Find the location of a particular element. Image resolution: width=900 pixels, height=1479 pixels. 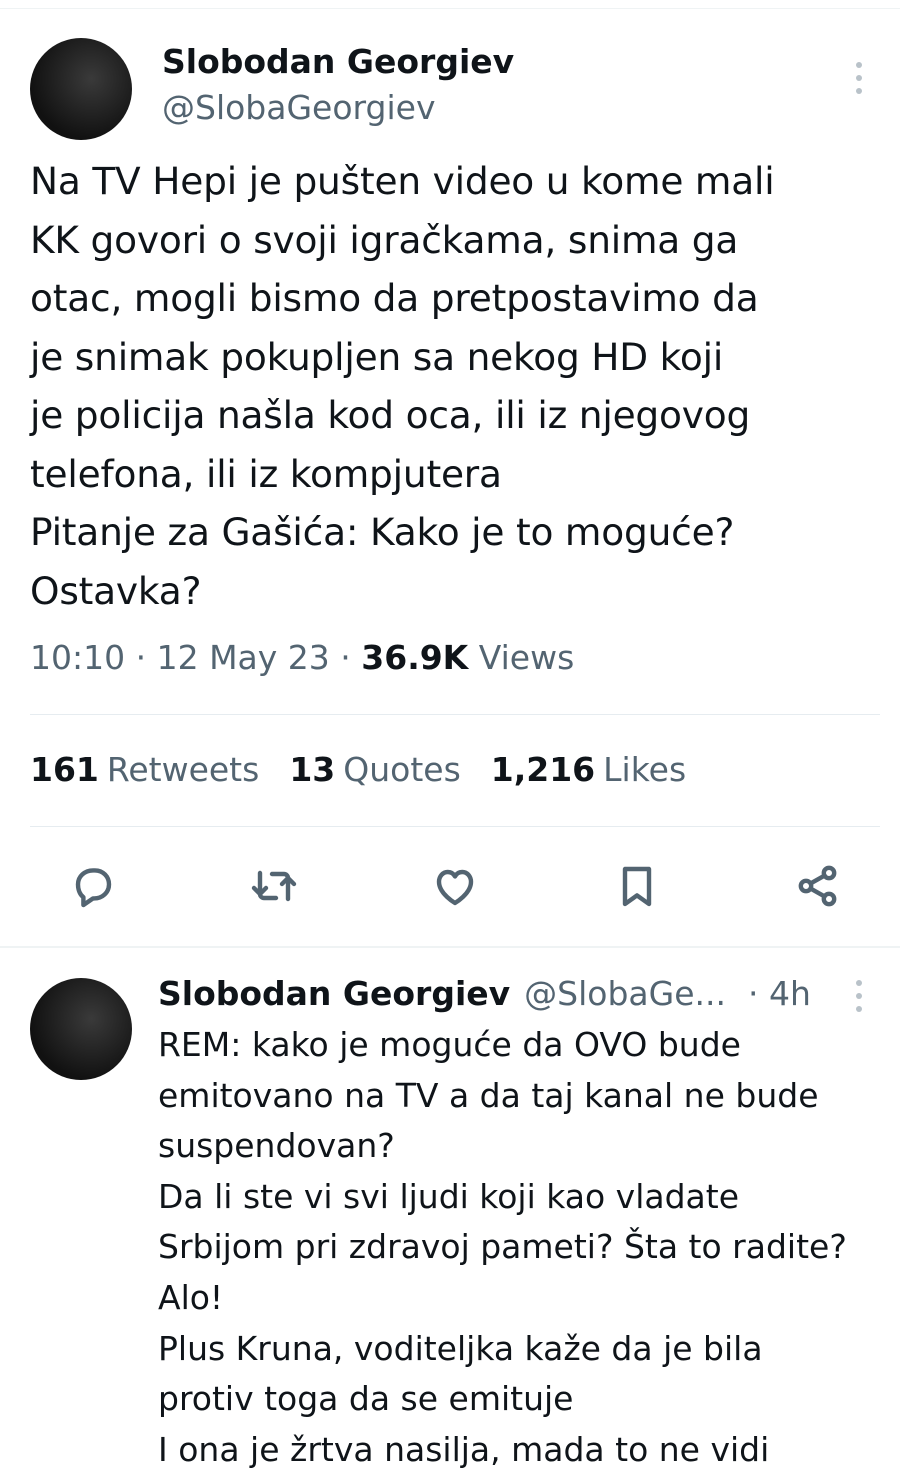

like-button is located at coordinates (455, 886).